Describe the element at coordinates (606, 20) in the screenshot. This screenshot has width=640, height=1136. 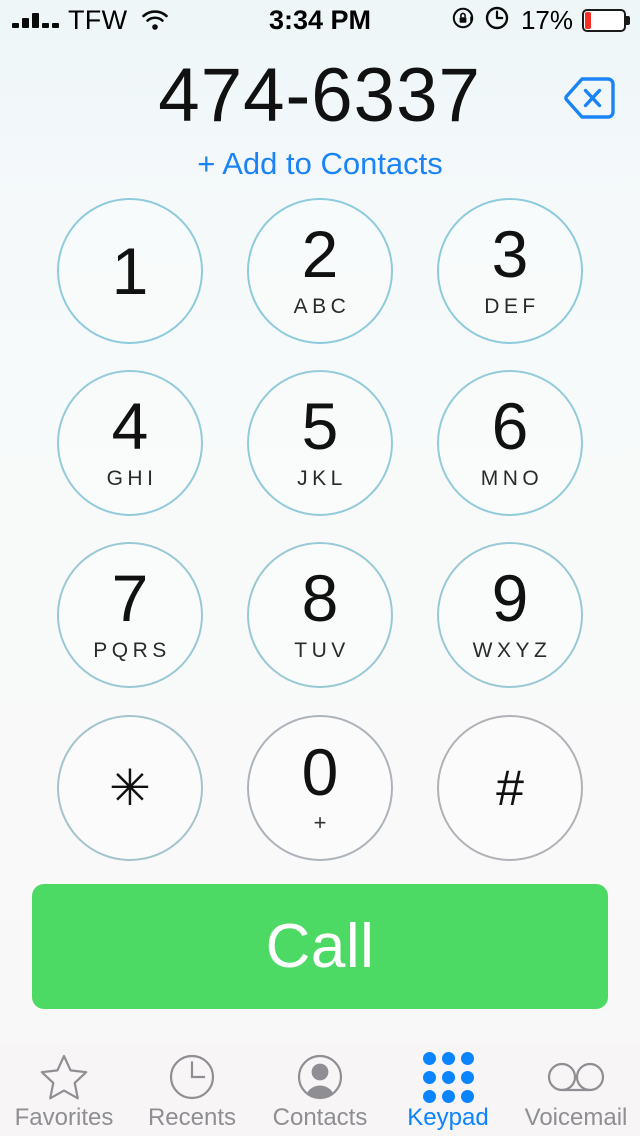
I see `battery-icon` at that location.